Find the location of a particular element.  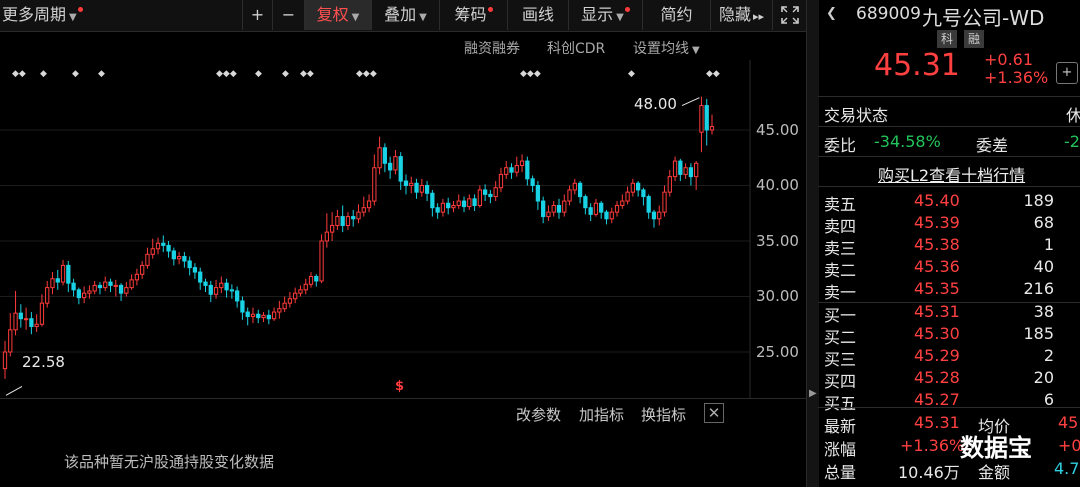

ask-volume: 40 is located at coordinates (1043, 266).